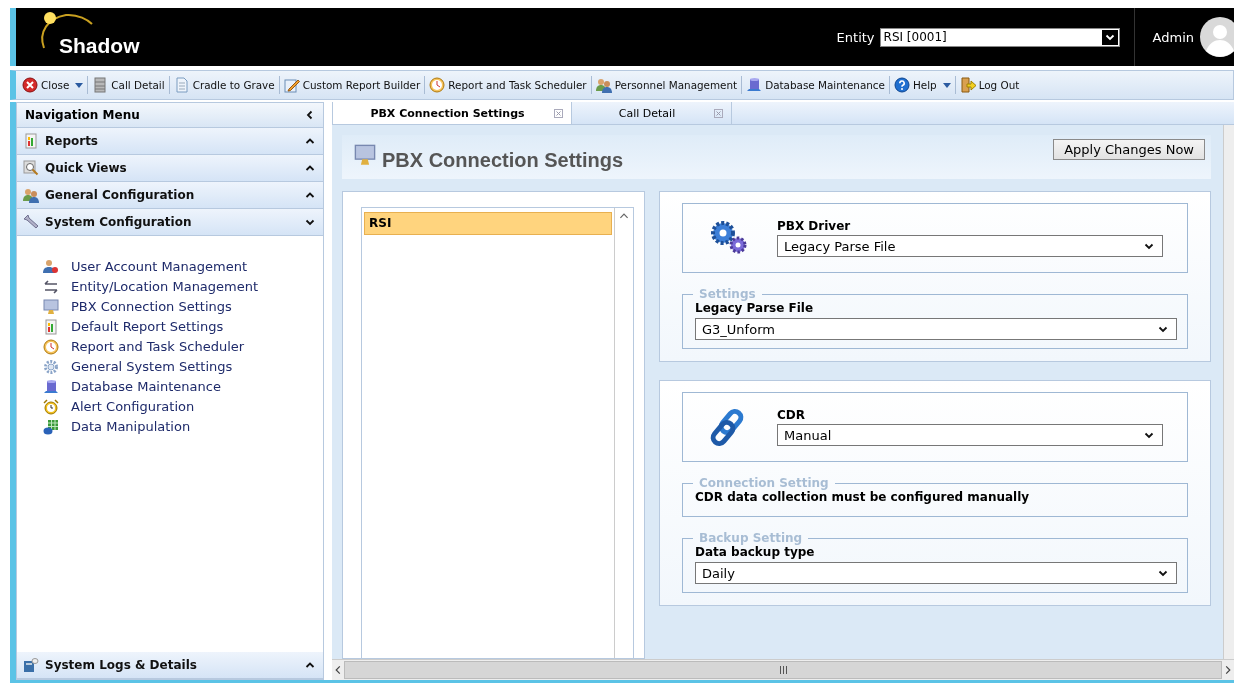 This screenshot has height=686, width=1234. What do you see at coordinates (183, 426) in the screenshot?
I see `menu-item: Data Manipulation` at bounding box center [183, 426].